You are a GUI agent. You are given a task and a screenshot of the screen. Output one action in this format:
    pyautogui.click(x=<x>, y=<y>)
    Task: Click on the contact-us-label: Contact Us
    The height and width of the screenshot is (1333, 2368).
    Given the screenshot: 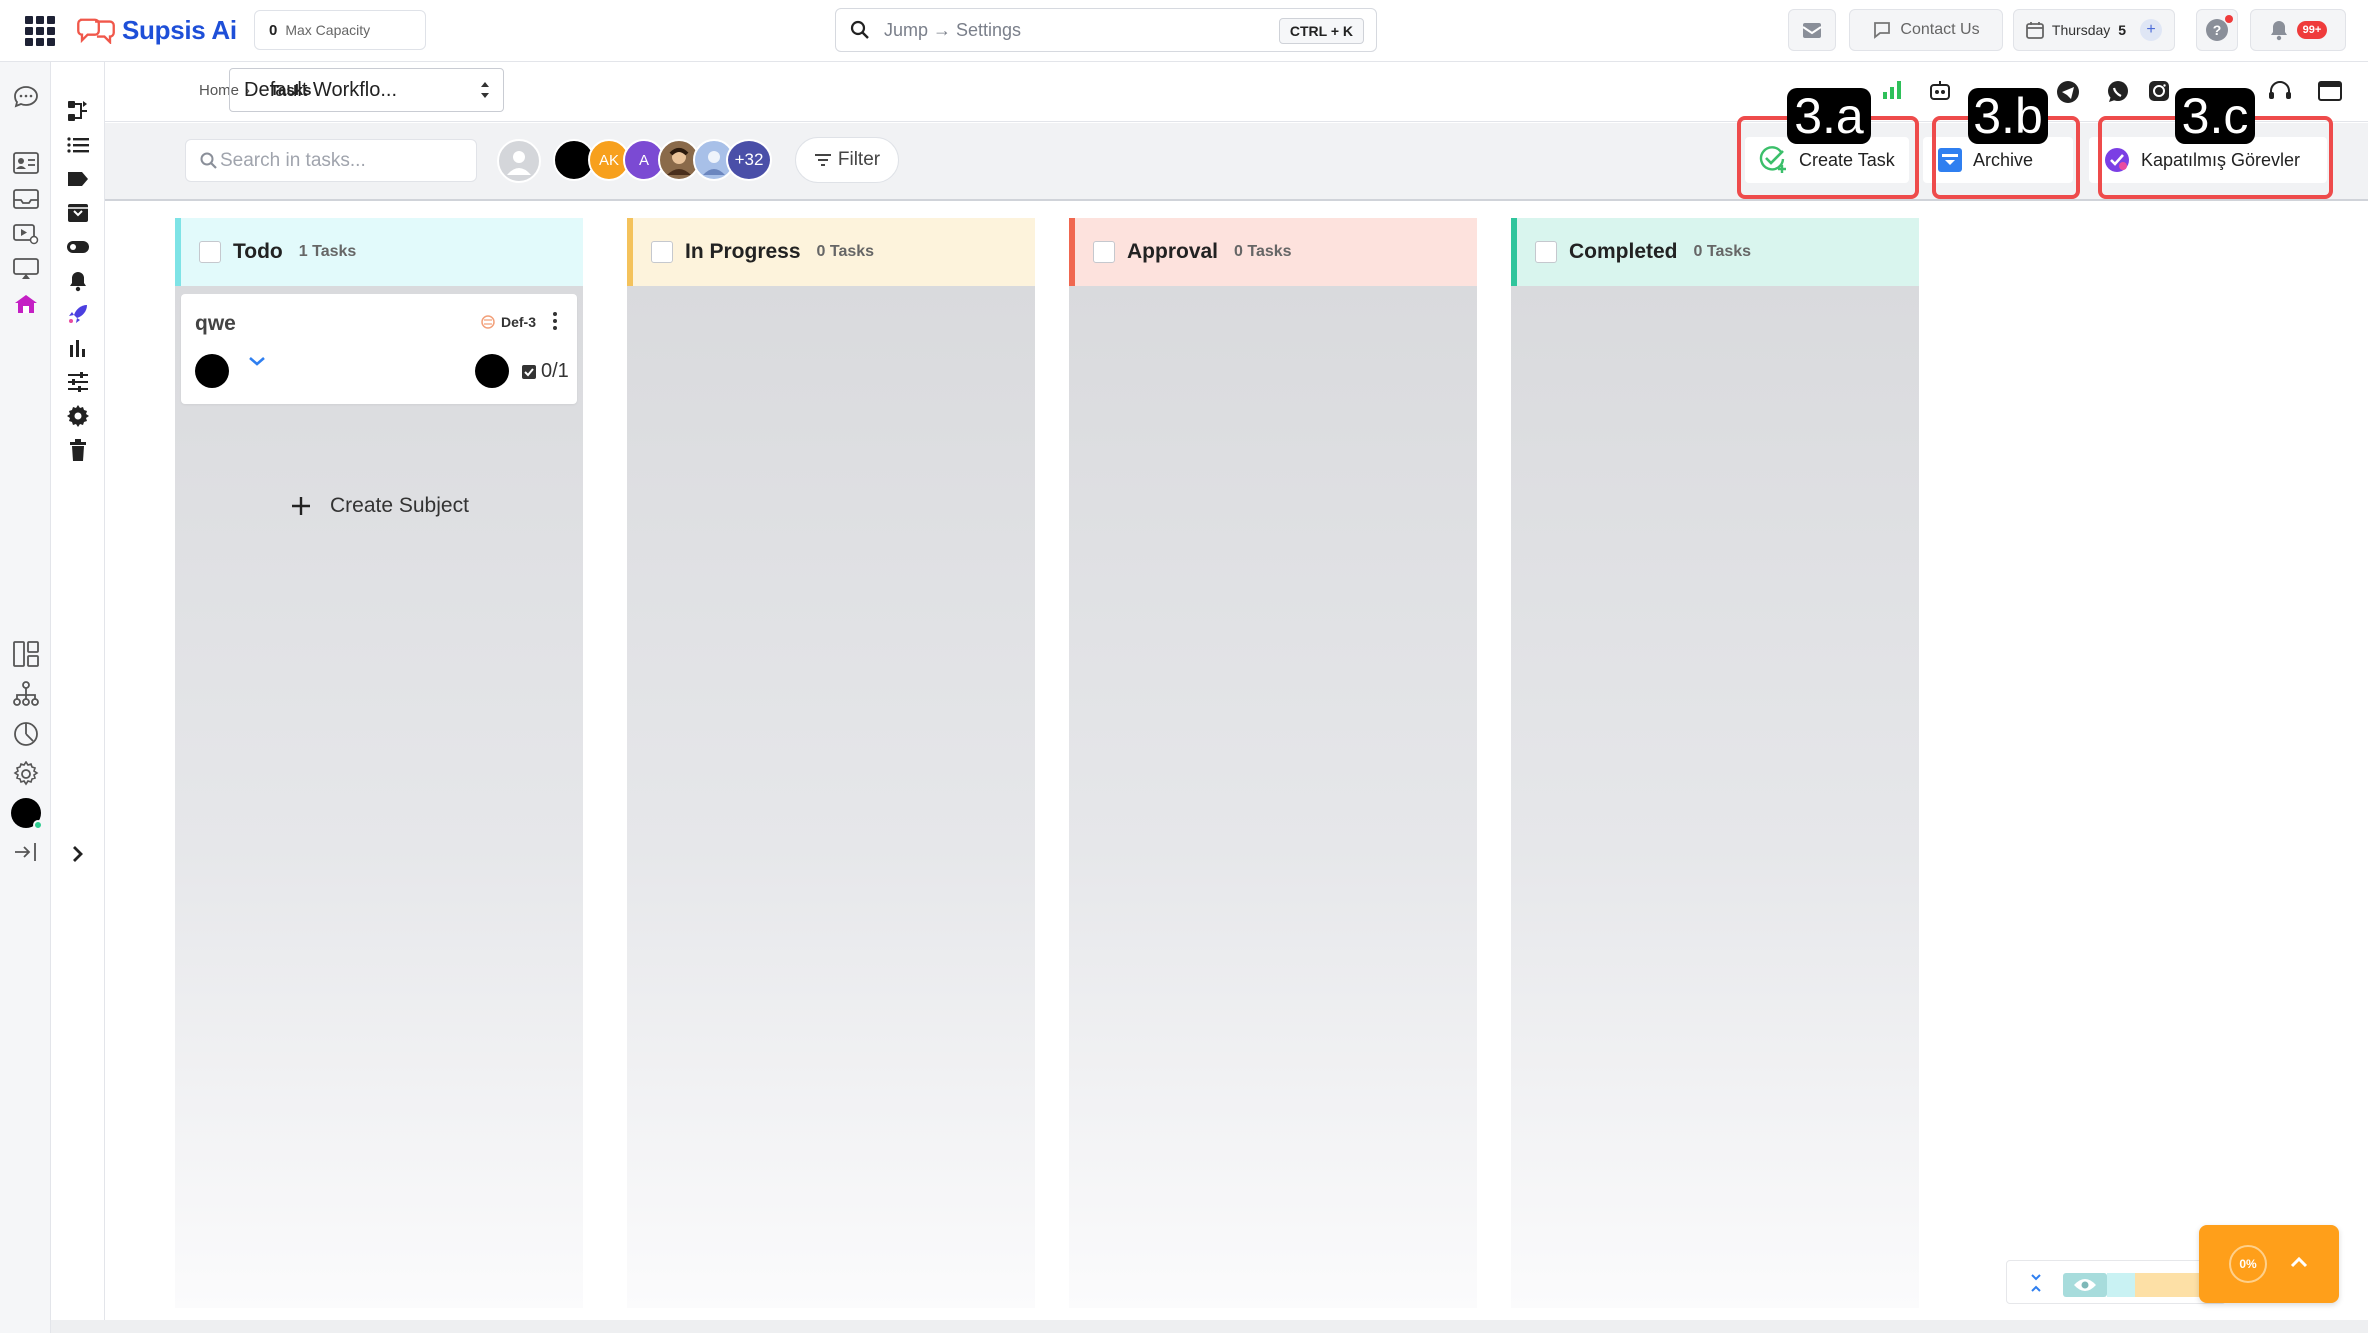 What is the action you would take?
    pyautogui.click(x=1940, y=29)
    